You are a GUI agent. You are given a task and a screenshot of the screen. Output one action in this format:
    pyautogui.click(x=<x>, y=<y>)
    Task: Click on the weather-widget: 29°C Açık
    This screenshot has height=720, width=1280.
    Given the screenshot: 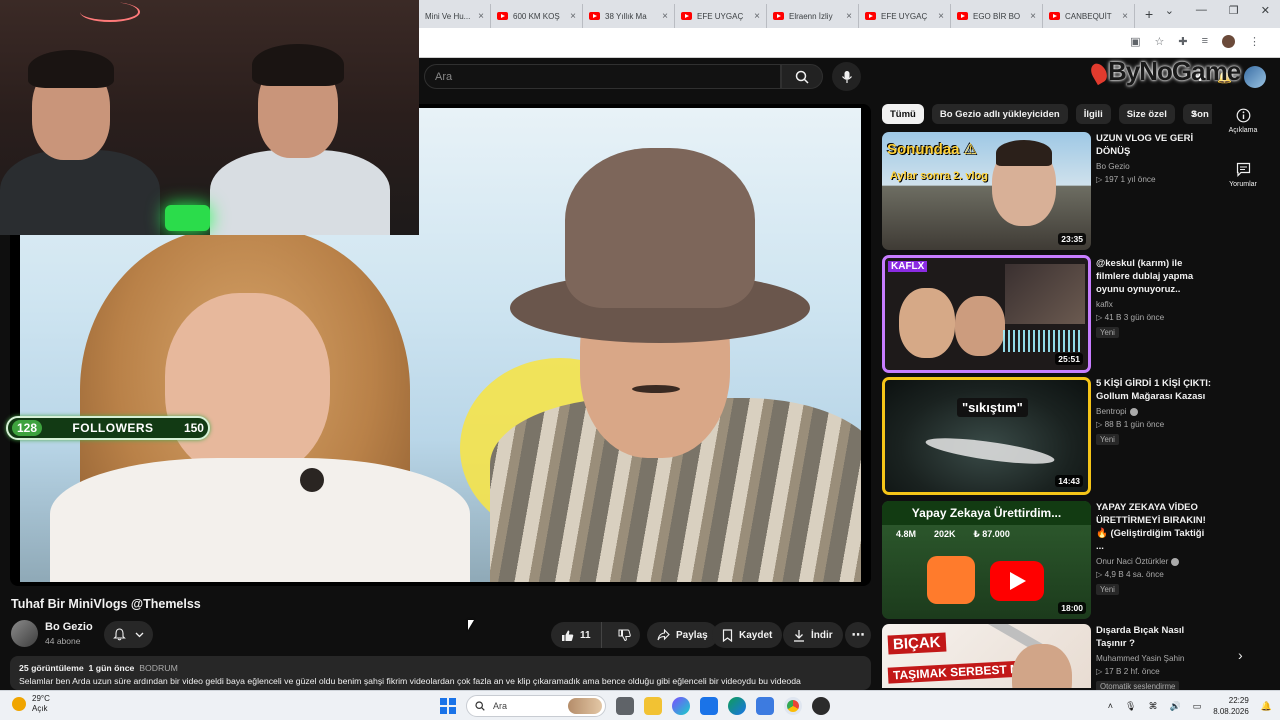 What is the action you would take?
    pyautogui.click(x=31, y=704)
    